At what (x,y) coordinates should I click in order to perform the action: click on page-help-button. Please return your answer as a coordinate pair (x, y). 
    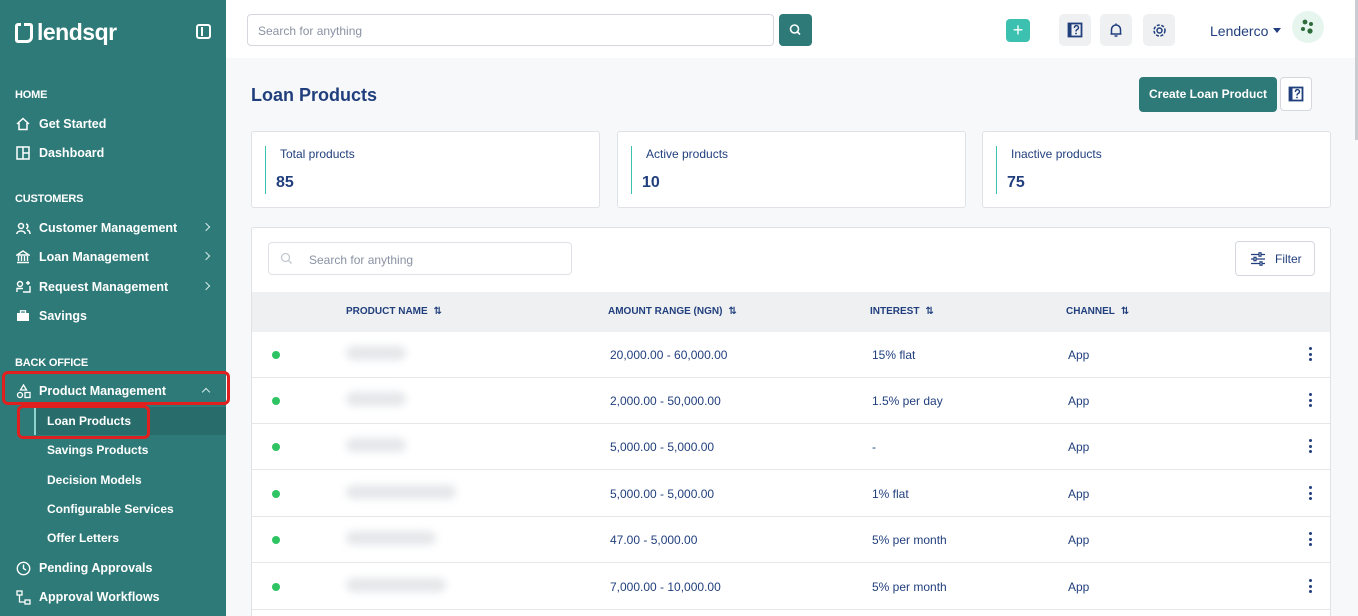
    Looking at the image, I should click on (1296, 94).